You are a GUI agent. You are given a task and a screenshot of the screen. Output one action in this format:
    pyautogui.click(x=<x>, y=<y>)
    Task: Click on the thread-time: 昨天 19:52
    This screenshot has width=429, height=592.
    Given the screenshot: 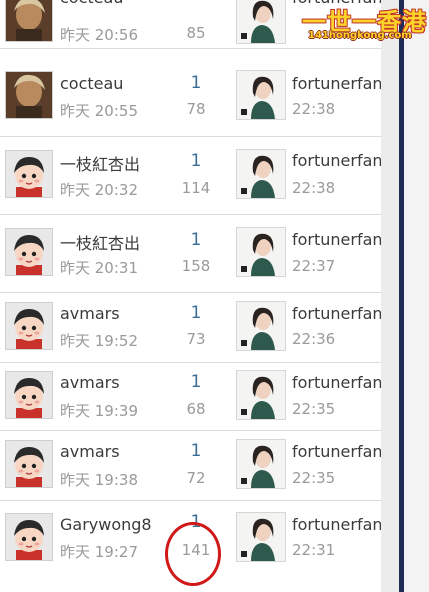 What is the action you would take?
    pyautogui.click(x=99, y=341)
    